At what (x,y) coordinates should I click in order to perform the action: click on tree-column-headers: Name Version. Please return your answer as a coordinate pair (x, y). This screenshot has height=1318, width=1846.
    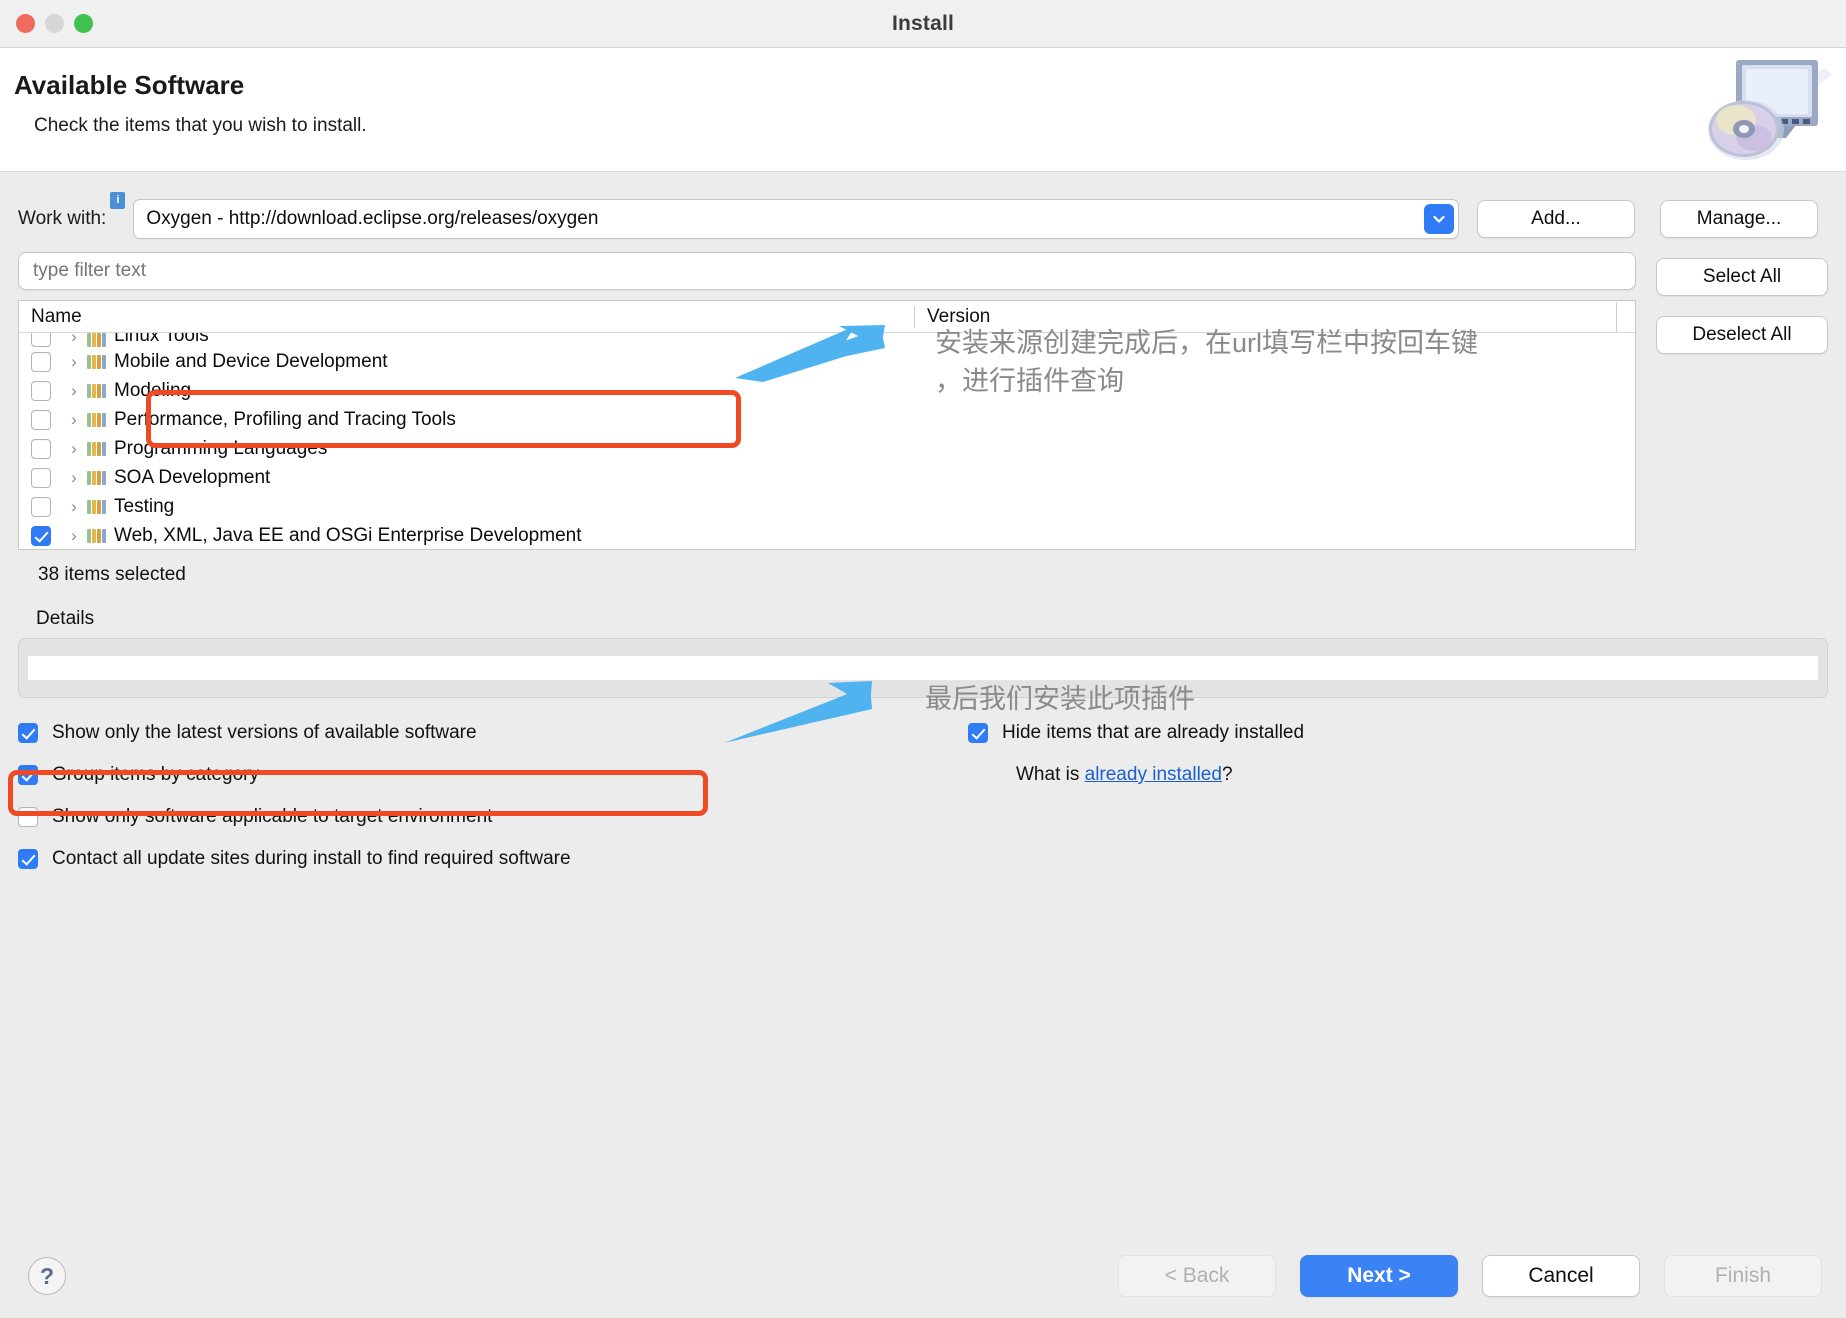
    Looking at the image, I should click on (827, 317).